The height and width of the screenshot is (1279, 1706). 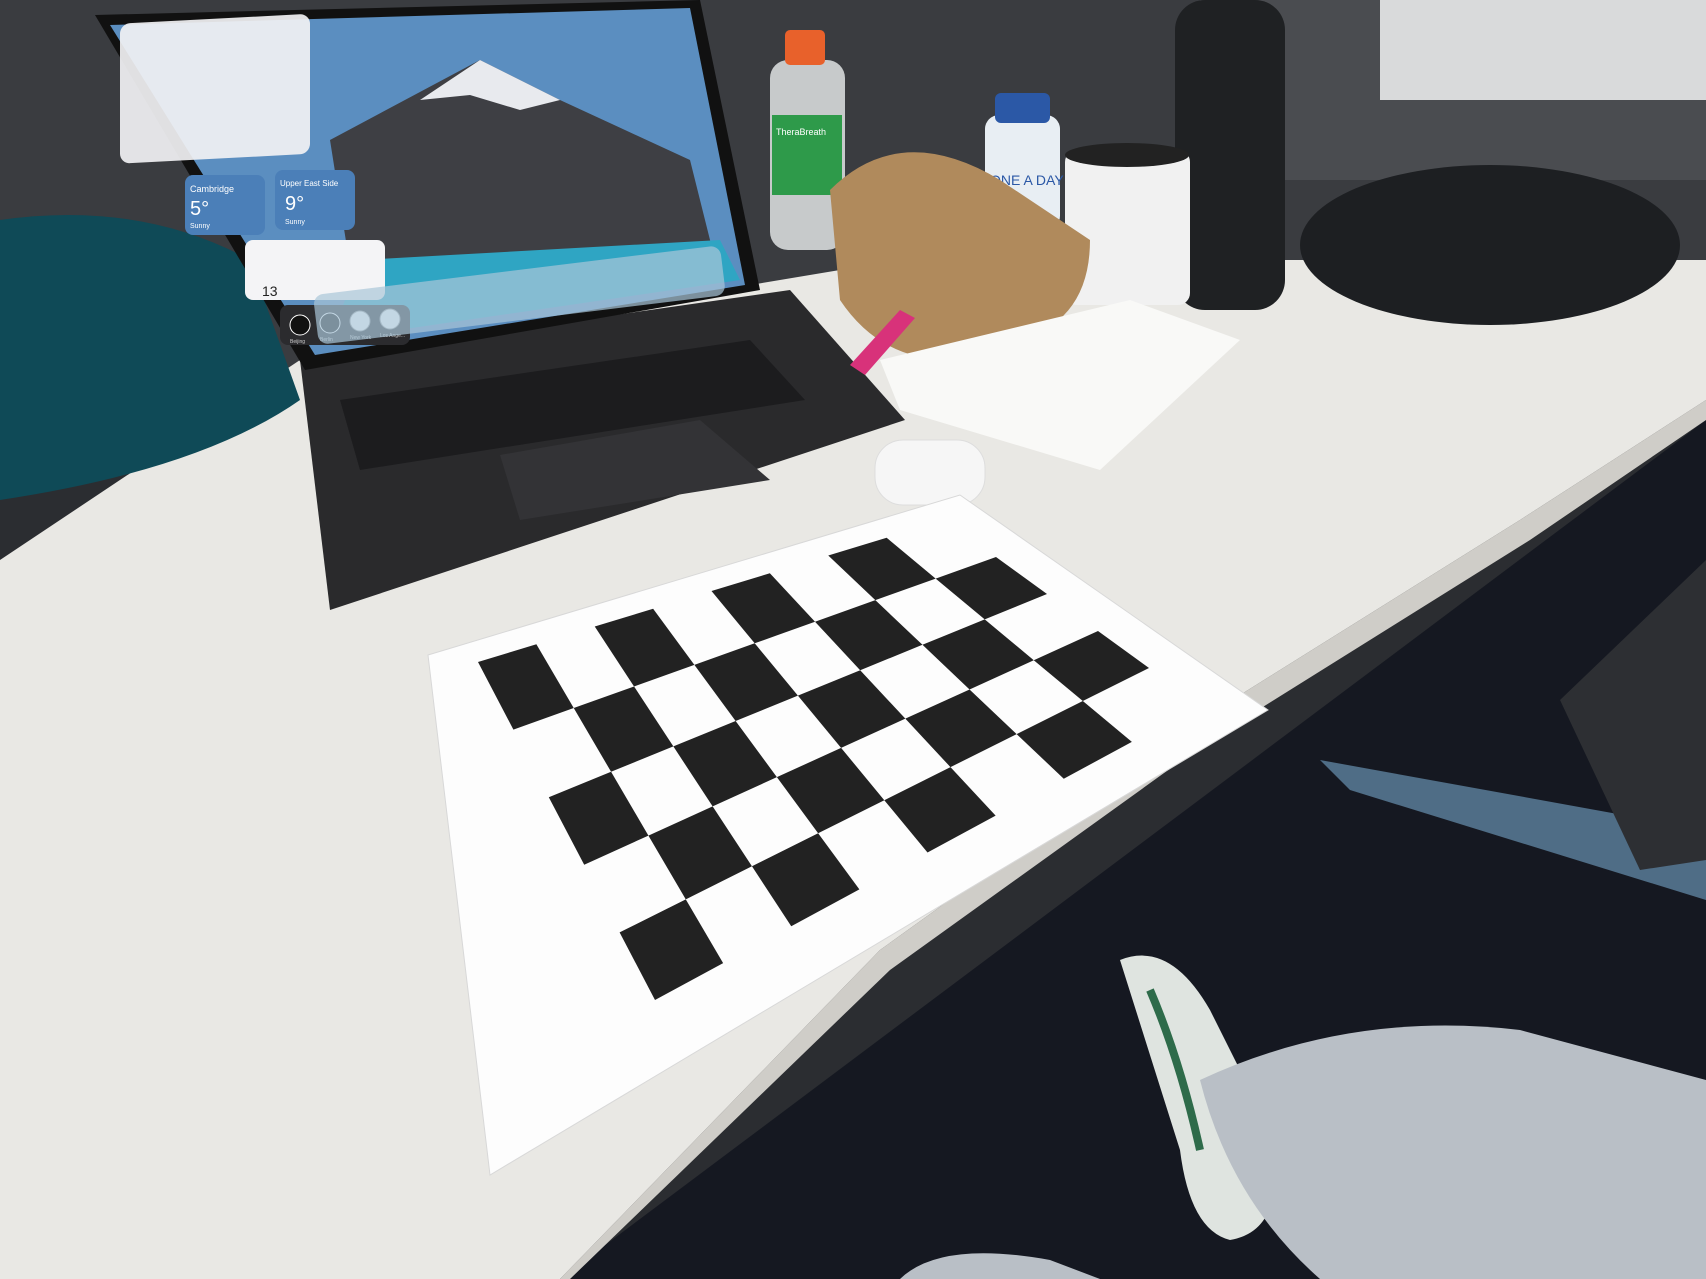 What do you see at coordinates (200, 226) in the screenshot?
I see `weather-left-cond: Sunny` at bounding box center [200, 226].